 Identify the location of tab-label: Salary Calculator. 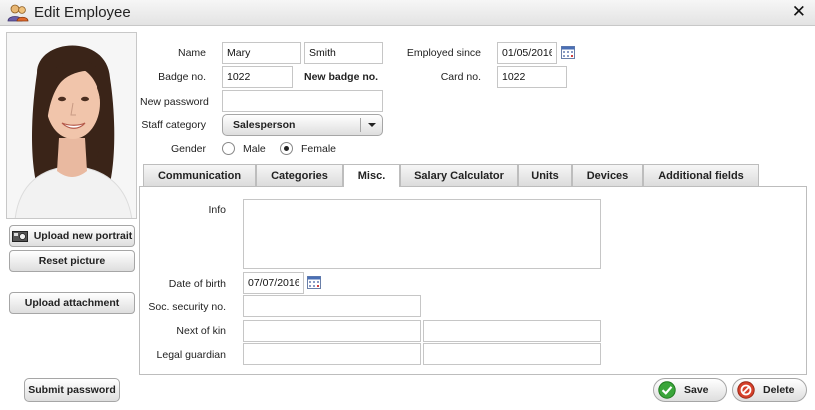
(459, 175).